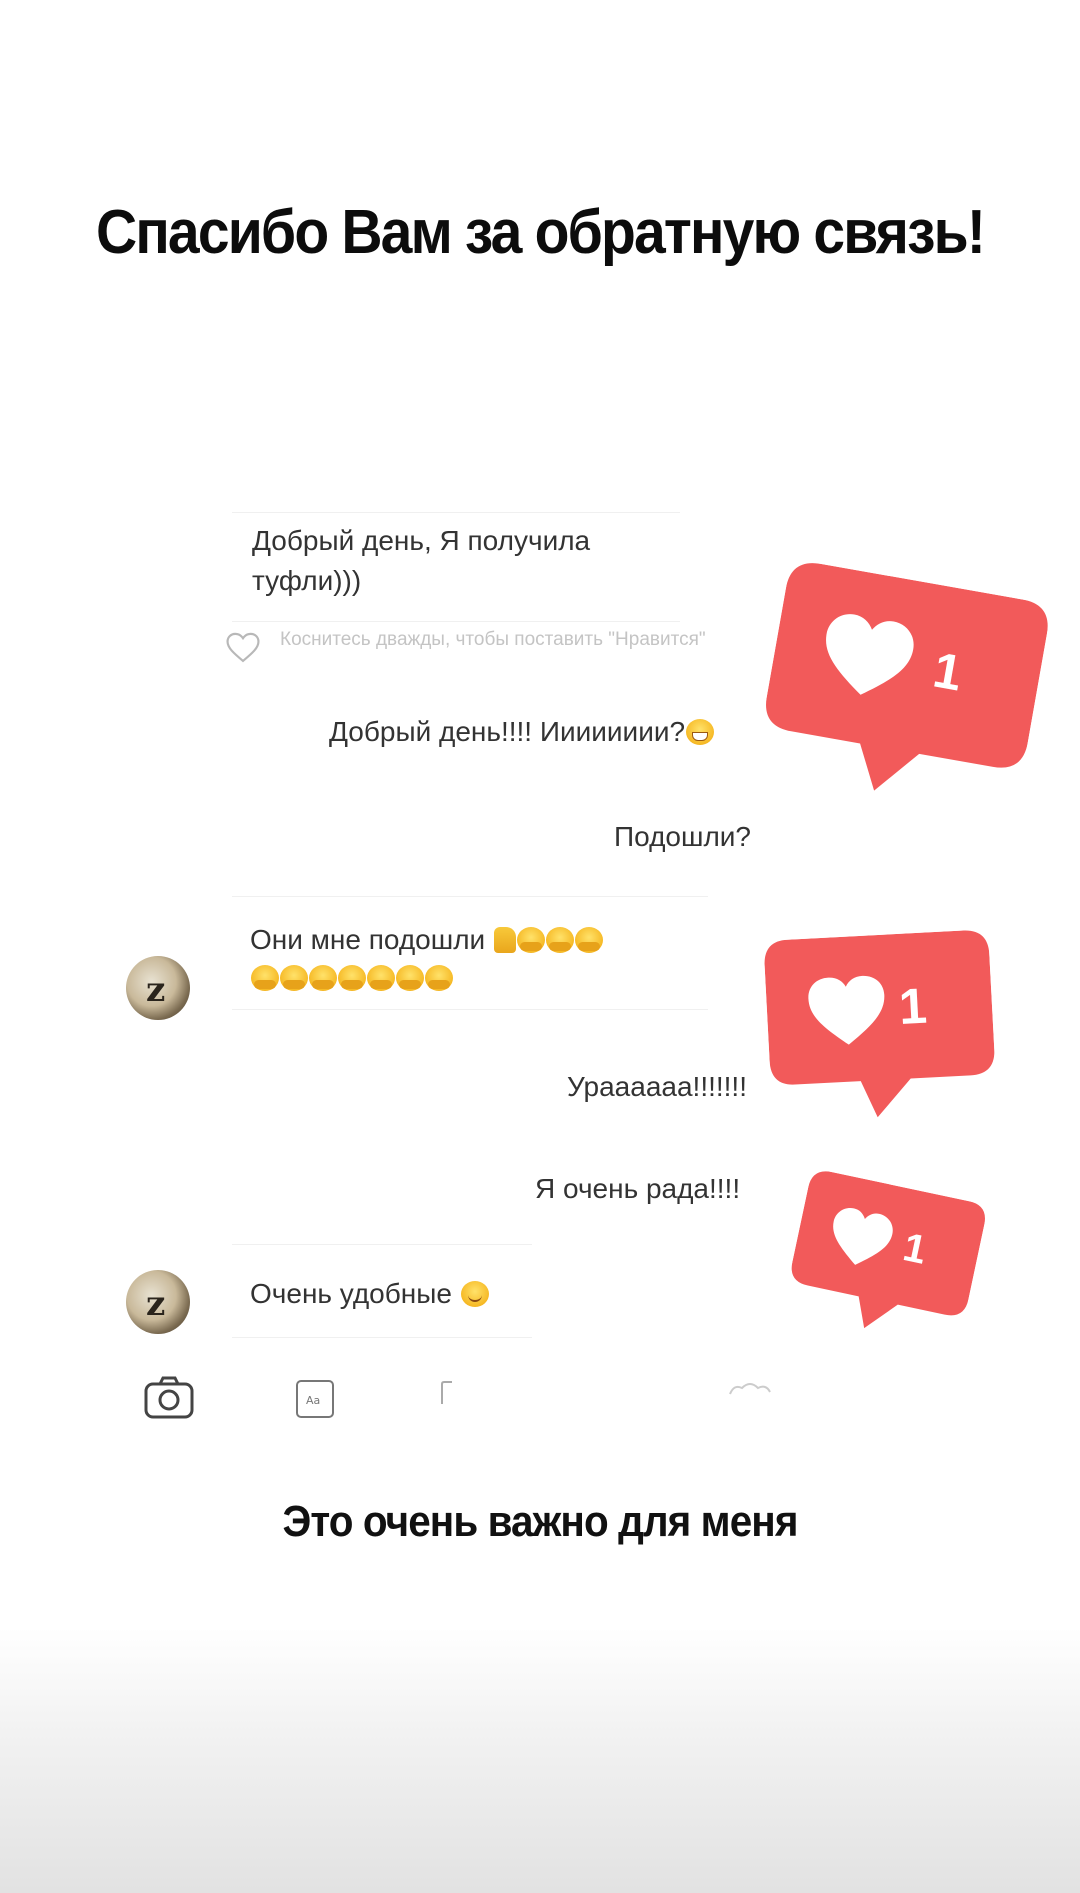 This screenshot has width=1080, height=1893. I want to click on gallery-icon, so click(453, 1393).